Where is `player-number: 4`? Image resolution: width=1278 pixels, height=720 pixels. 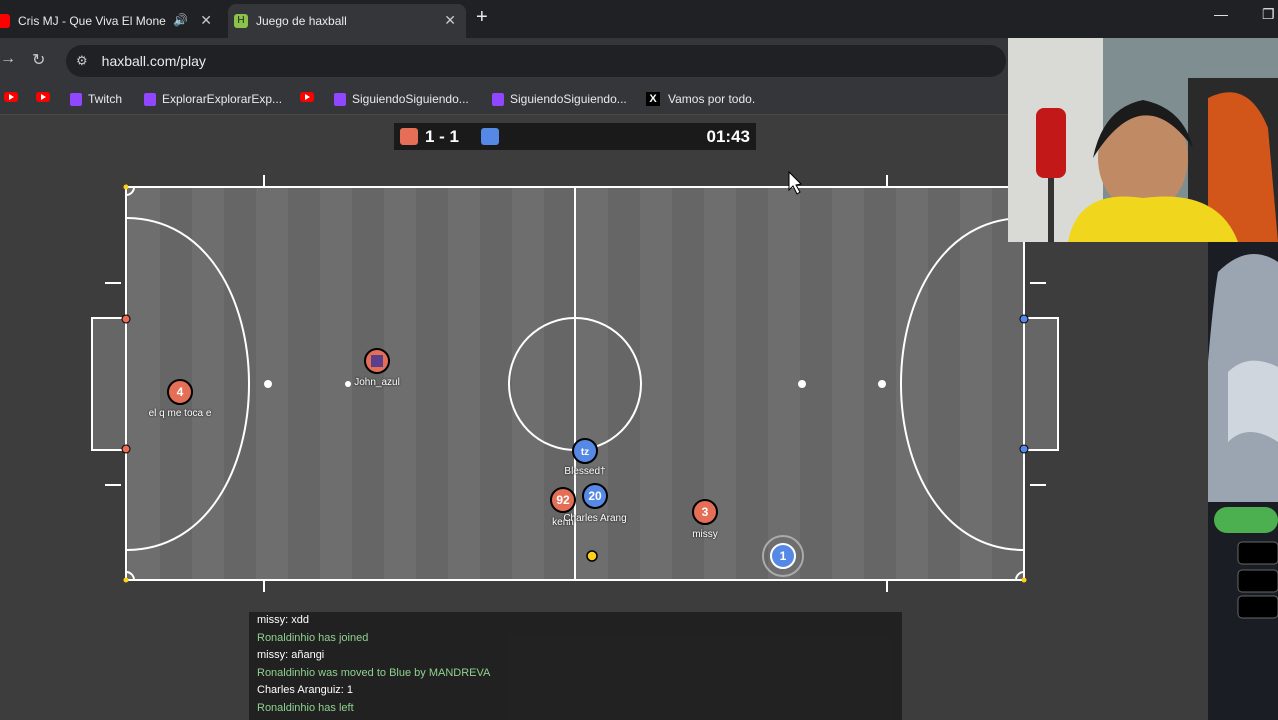 player-number: 4 is located at coordinates (180, 392).